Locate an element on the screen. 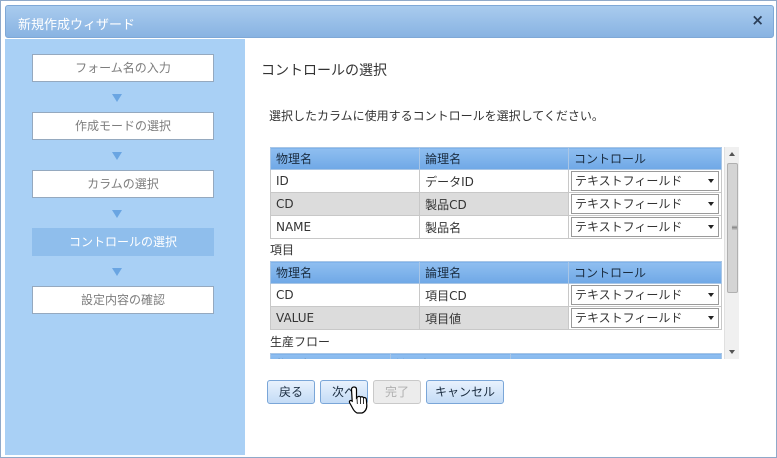 This screenshot has height=458, width=777. group-label: 項目 is located at coordinates (282, 250).